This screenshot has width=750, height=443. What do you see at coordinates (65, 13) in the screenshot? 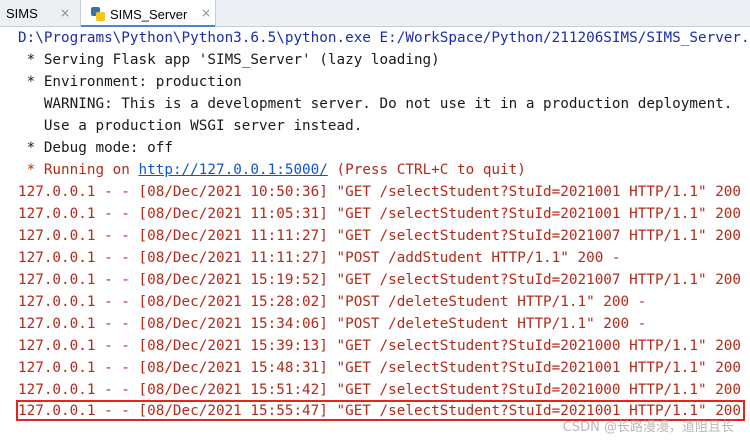
I see `tab-sims-close-icon: ×` at bounding box center [65, 13].